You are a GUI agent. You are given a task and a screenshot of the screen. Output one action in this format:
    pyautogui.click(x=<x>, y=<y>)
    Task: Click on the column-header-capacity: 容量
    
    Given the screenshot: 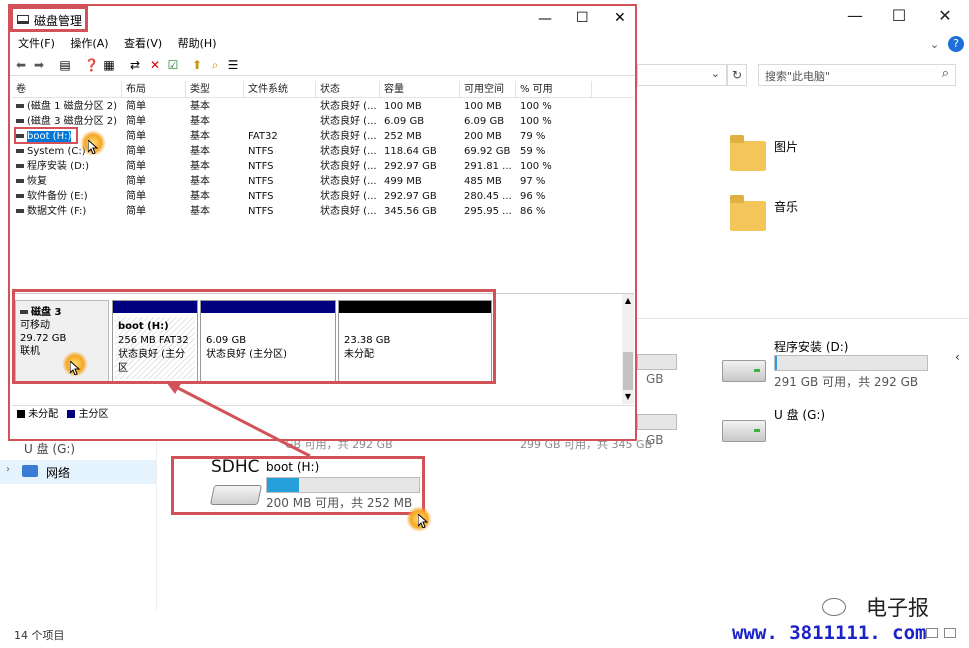 What is the action you would take?
    pyautogui.click(x=420, y=89)
    